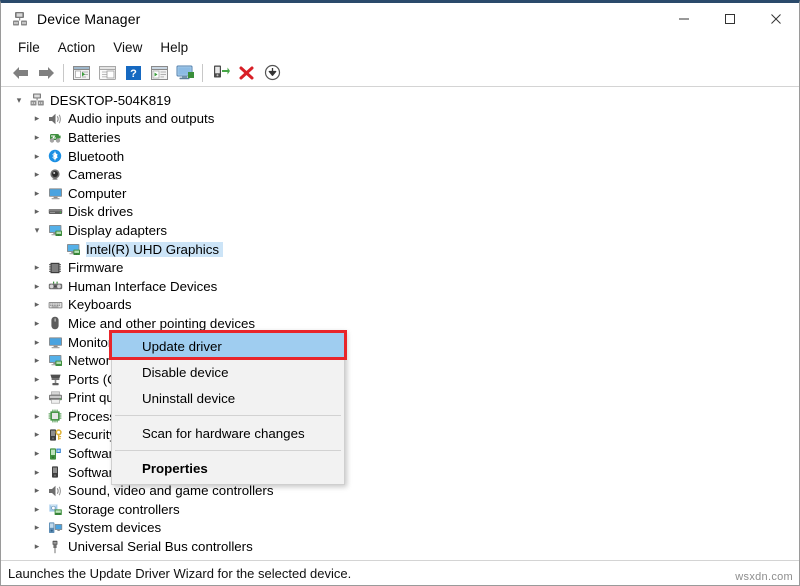  What do you see at coordinates (55, 175) in the screenshot?
I see `camera-icon` at bounding box center [55, 175].